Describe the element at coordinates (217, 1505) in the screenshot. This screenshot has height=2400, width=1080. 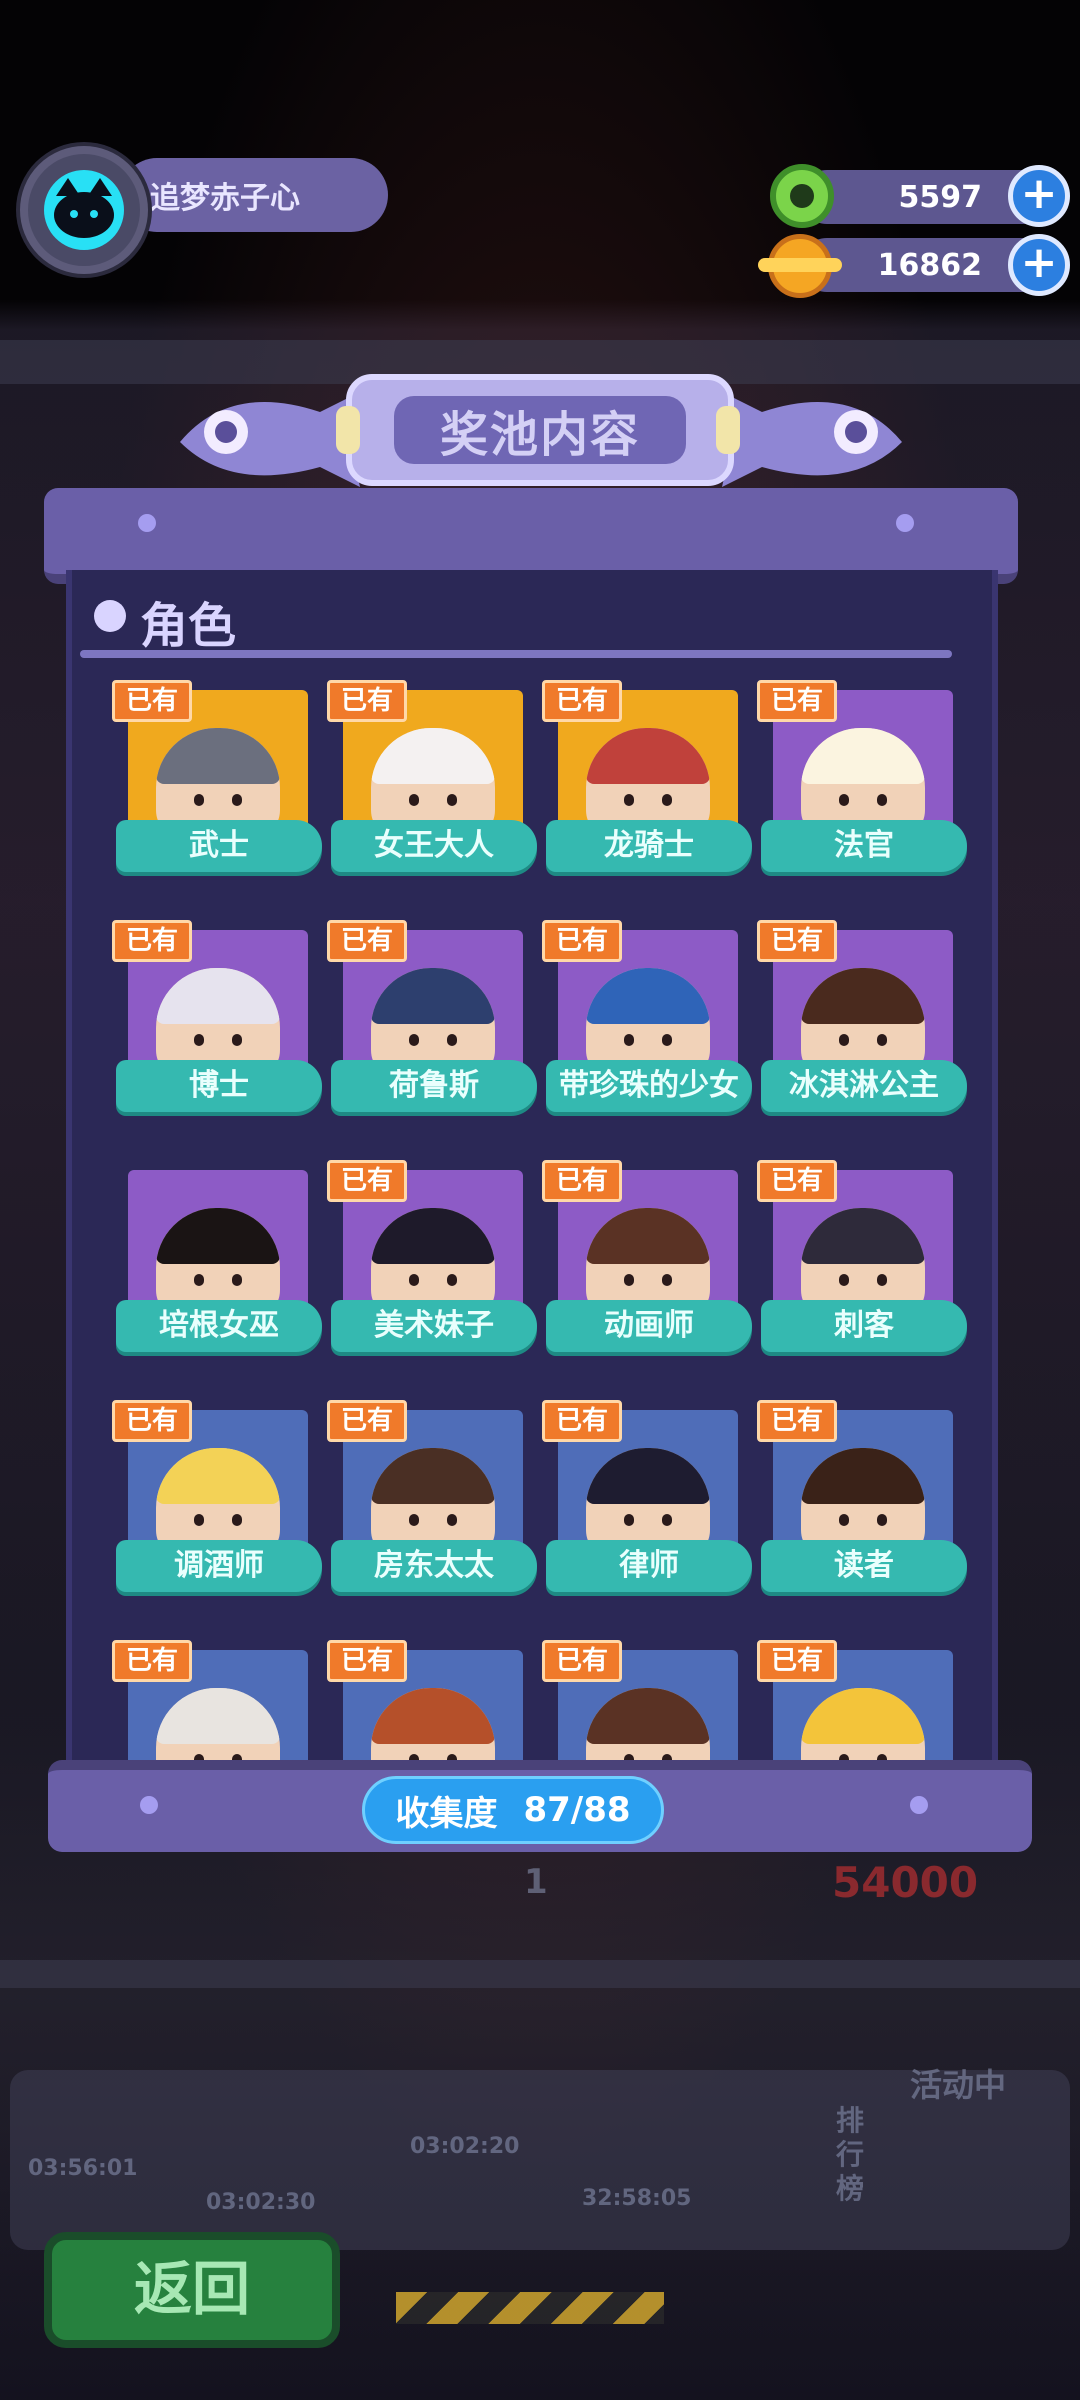
I see `character-card: 已有 调酒师` at that location.